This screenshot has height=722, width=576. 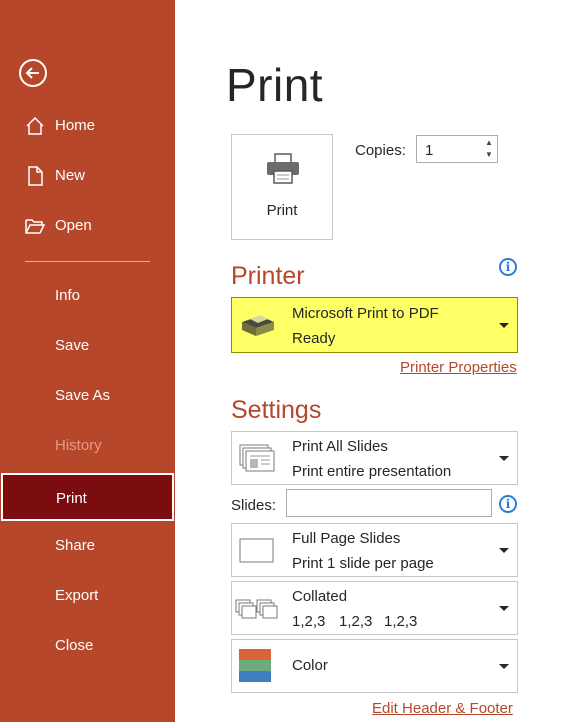 What do you see at coordinates (365, 313) in the screenshot?
I see `printer-name: Microsoft Print to PDF` at bounding box center [365, 313].